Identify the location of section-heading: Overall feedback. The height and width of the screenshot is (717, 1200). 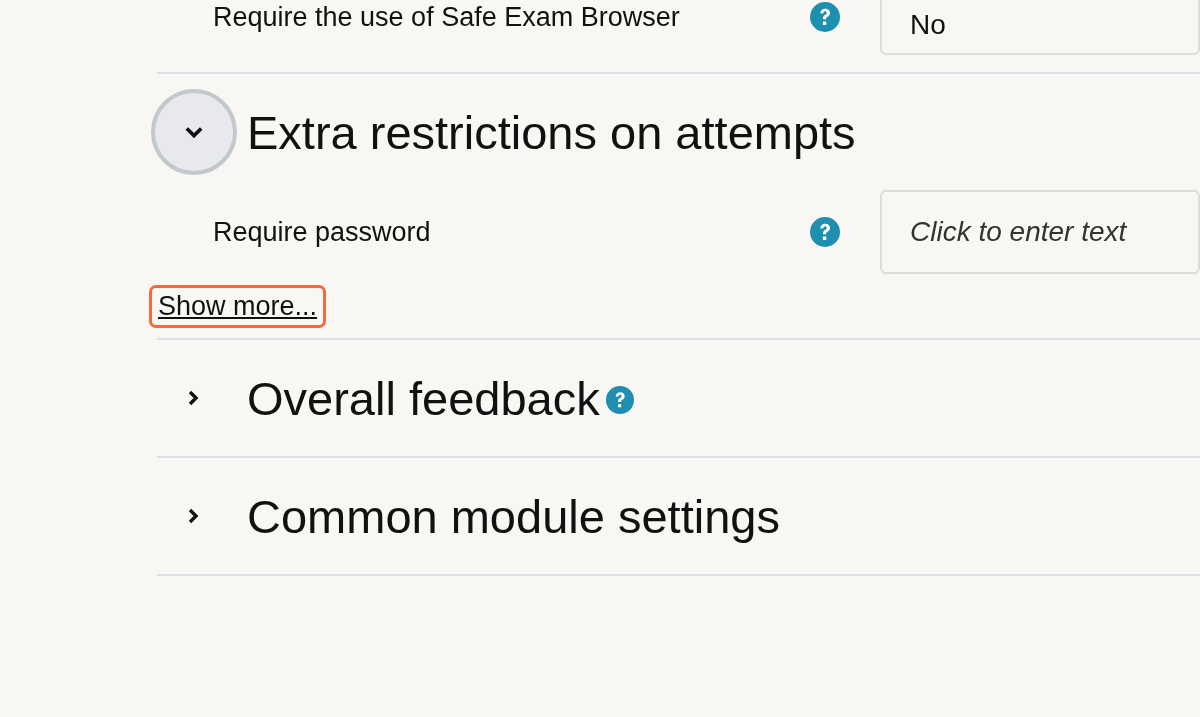
(423, 398).